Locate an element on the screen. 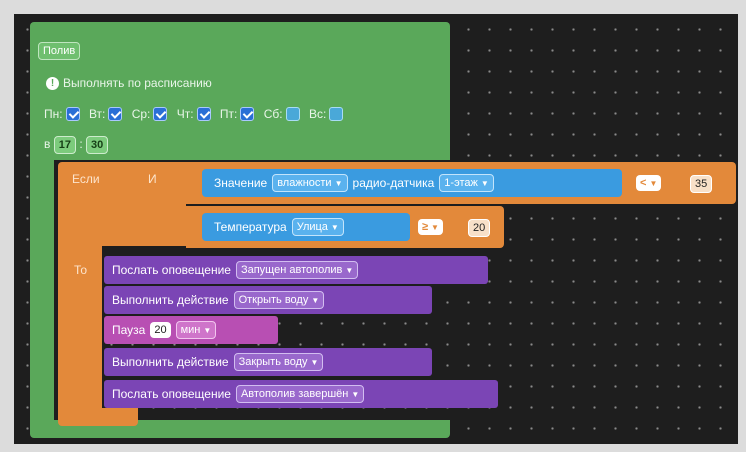 Image resolution: width=746 pixels, height=452 pixels. location-dropdown: Улица ▼ is located at coordinates (317, 227).